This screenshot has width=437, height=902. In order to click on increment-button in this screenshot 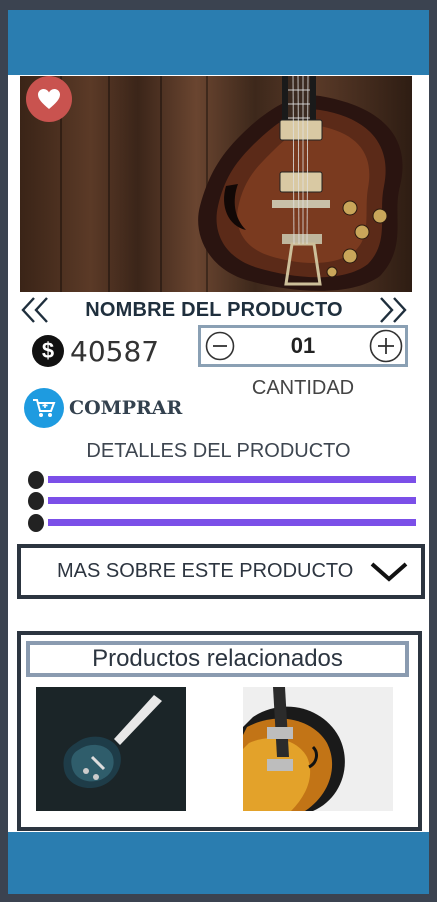, I will do `click(386, 346)`.